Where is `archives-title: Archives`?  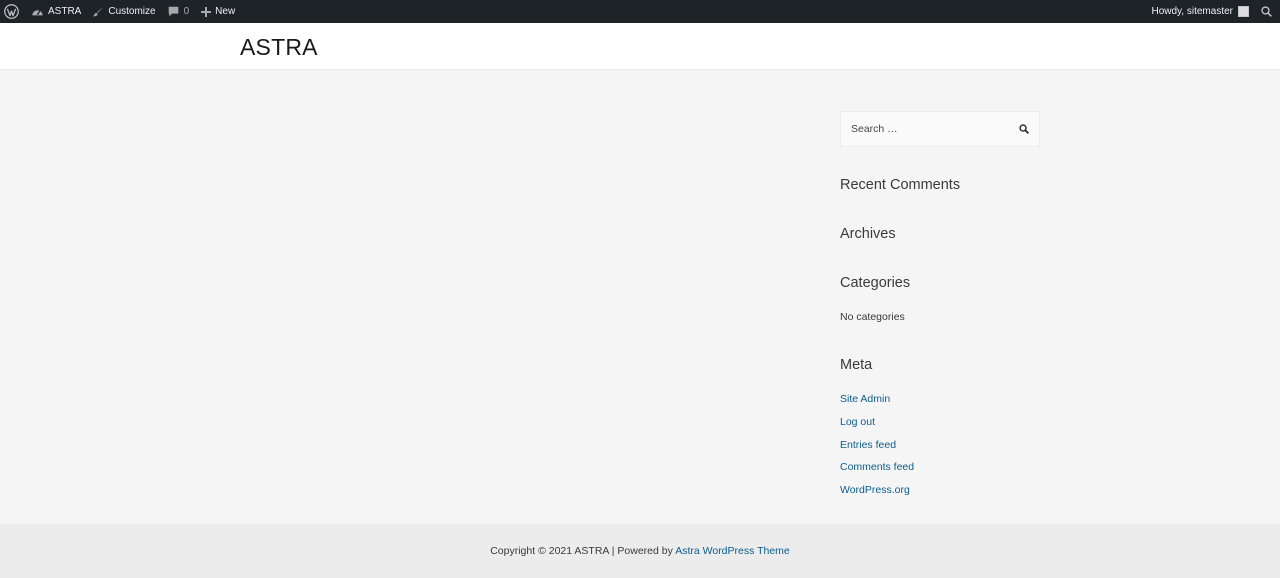 archives-title: Archives is located at coordinates (868, 234).